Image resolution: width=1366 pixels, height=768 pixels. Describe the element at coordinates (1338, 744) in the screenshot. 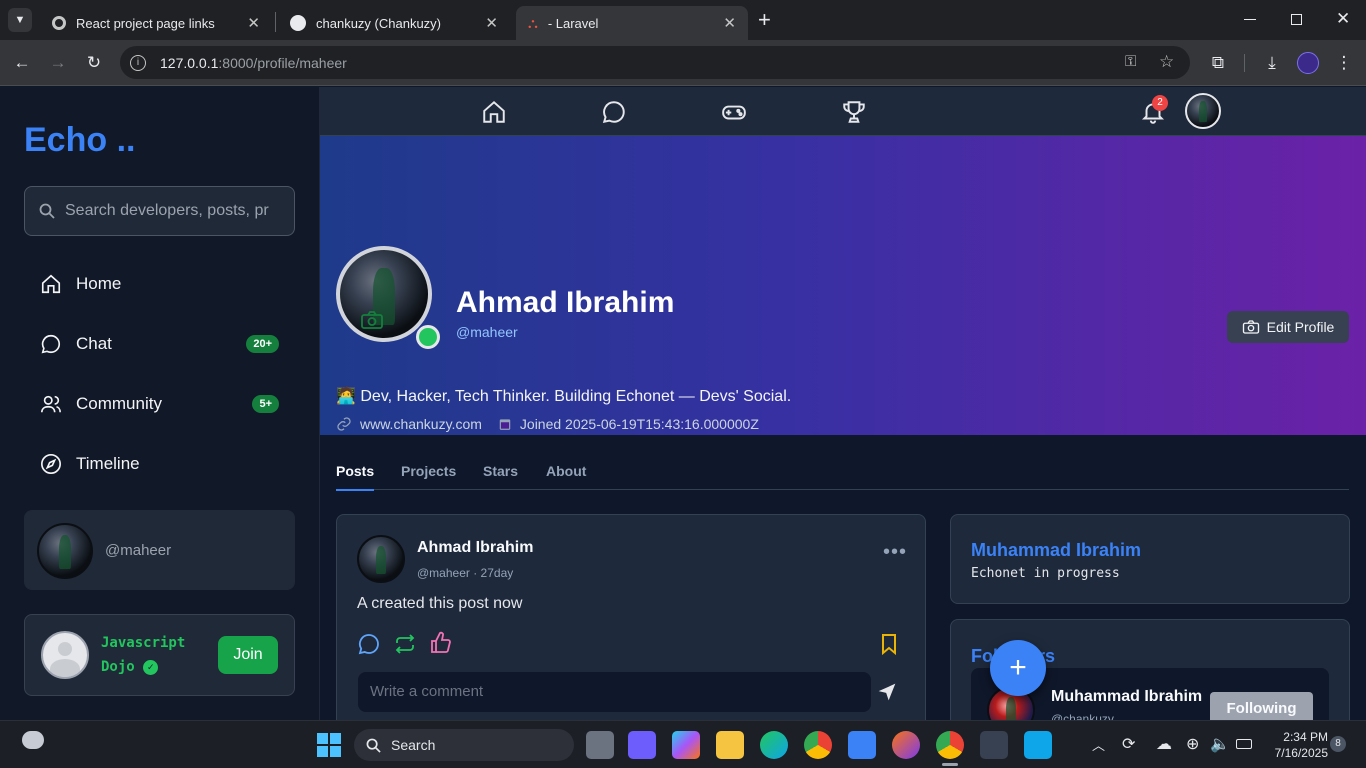

I see `notification-count-badge: 8` at that location.